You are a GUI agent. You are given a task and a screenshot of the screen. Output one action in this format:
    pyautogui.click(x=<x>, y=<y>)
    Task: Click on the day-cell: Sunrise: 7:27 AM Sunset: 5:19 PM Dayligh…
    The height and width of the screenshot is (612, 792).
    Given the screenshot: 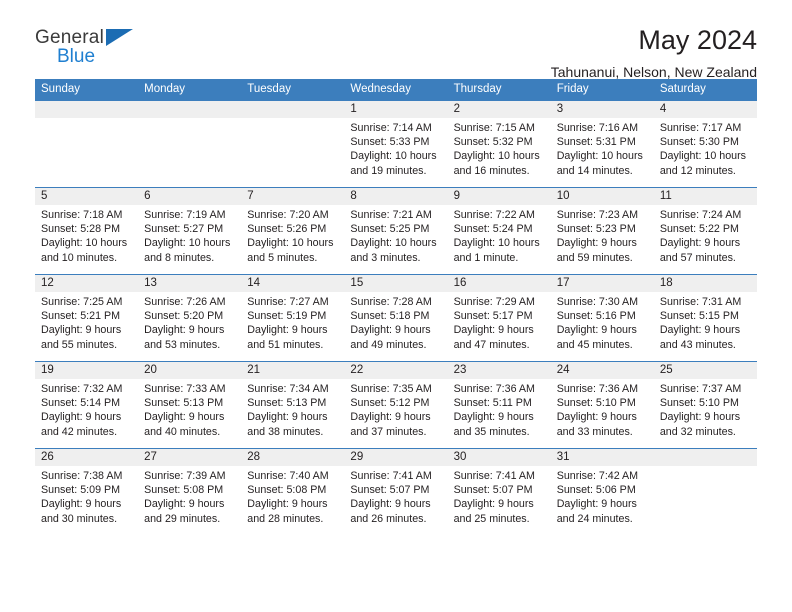 What is the action you would take?
    pyautogui.click(x=292, y=326)
    